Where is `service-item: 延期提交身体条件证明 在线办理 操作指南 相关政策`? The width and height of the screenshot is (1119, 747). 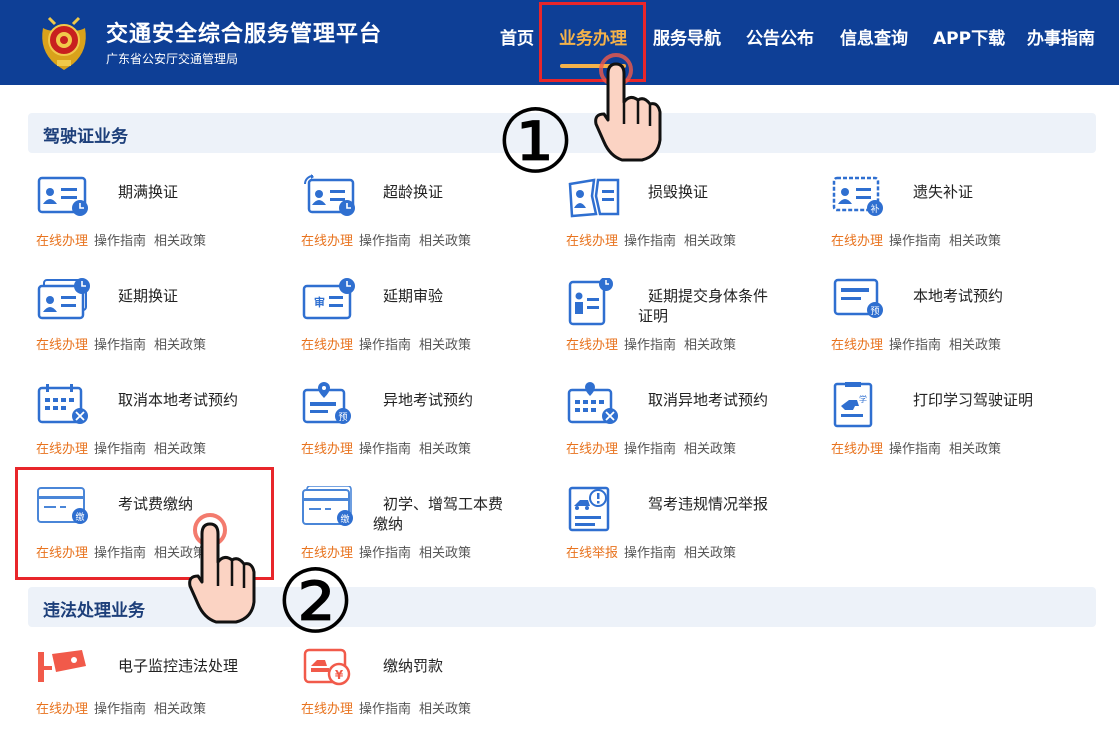 service-item: 延期提交身体条件证明 在线办理 操作指南 相关政策 is located at coordinates (696, 323).